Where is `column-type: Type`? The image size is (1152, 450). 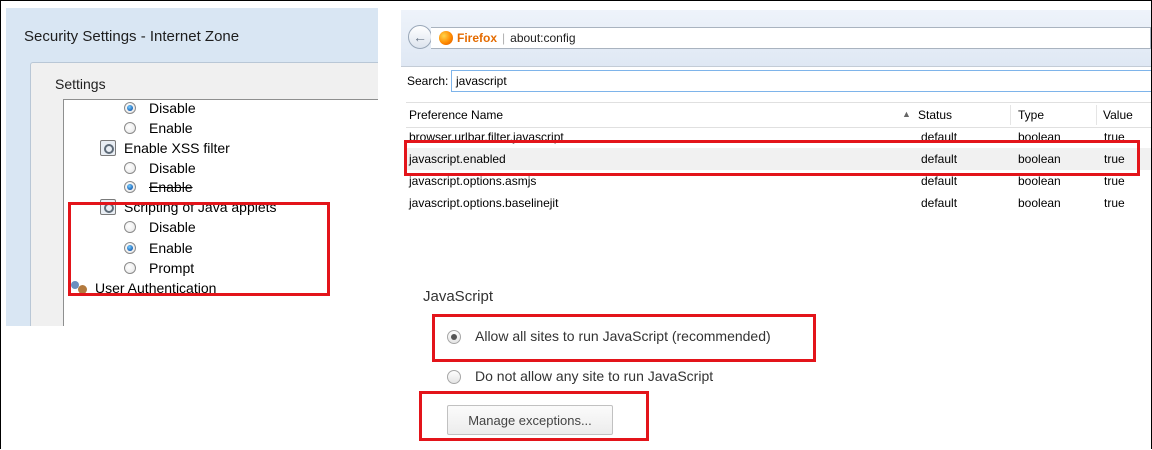 column-type: Type is located at coordinates (1031, 115).